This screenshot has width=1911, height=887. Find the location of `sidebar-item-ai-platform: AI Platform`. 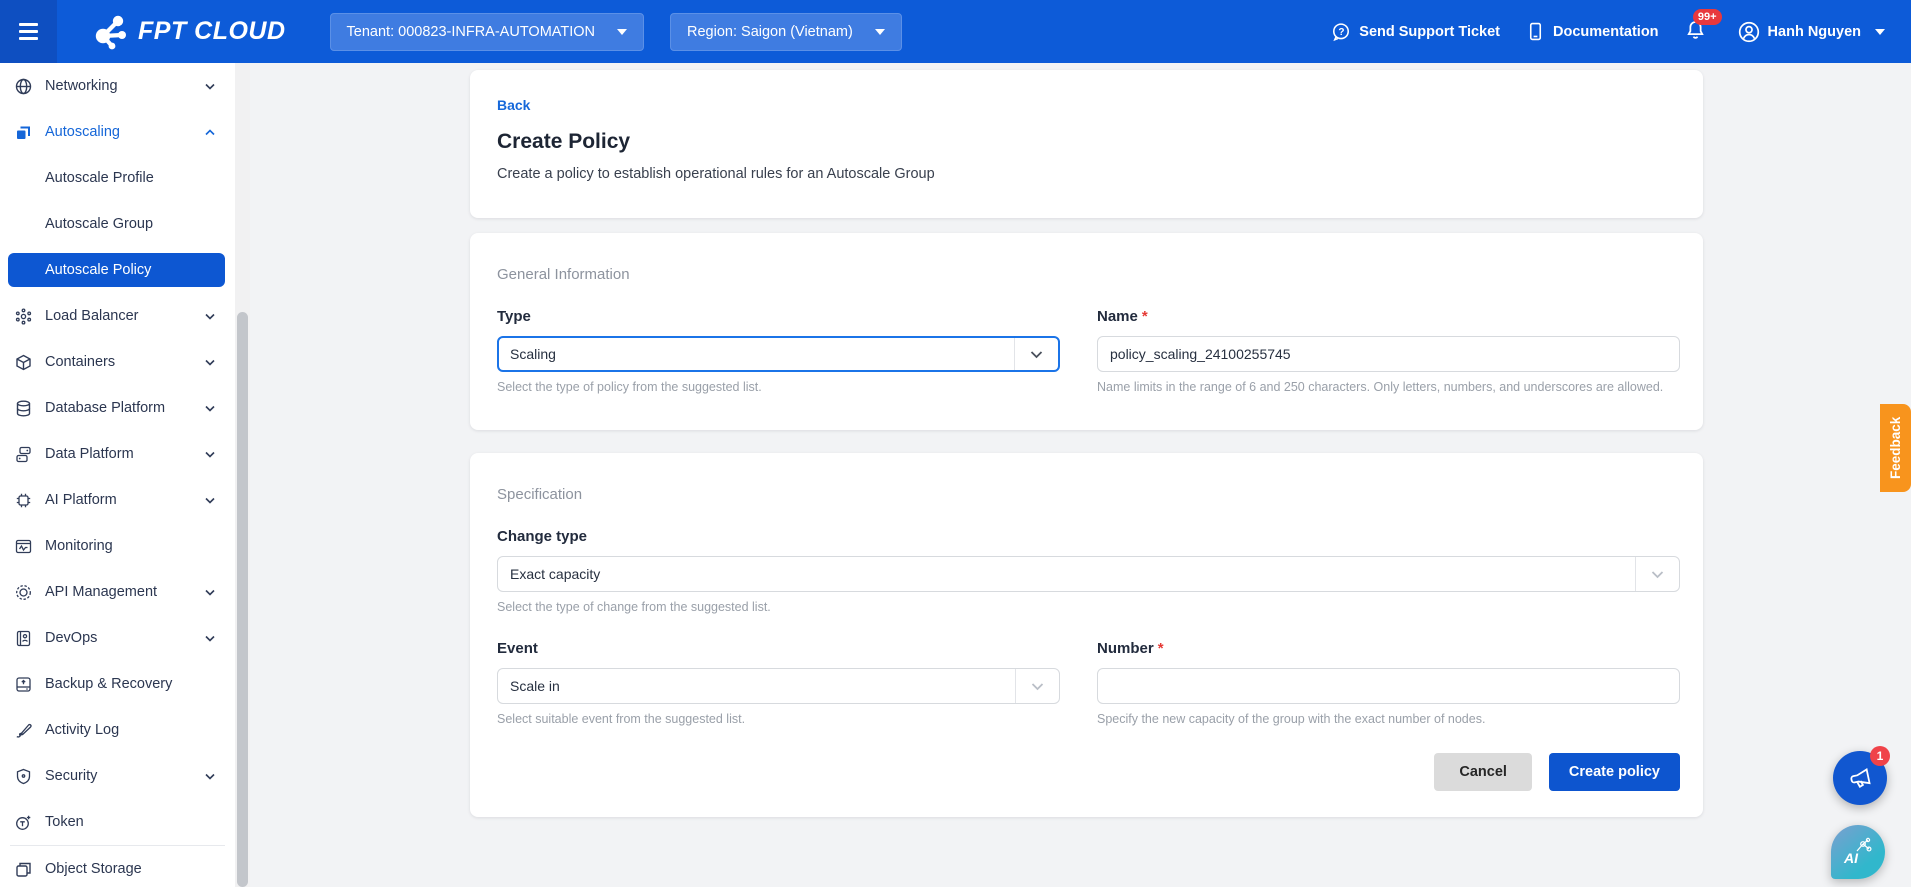

sidebar-item-ai-platform: AI Platform is located at coordinates (117, 500).